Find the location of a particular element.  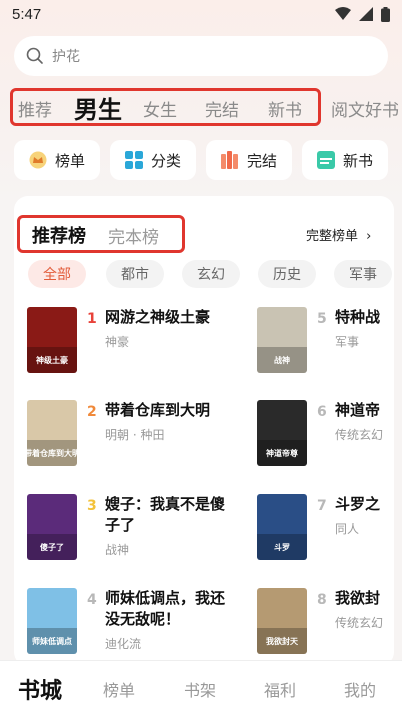

svg-text: 我欲封天 is located at coordinates (282, 641).